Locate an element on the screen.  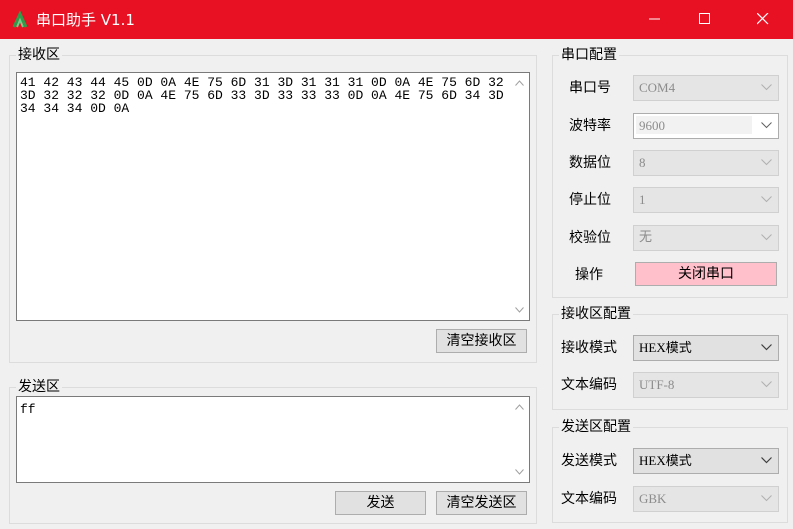
databits-label: 数据位 is located at coordinates (590, 163).